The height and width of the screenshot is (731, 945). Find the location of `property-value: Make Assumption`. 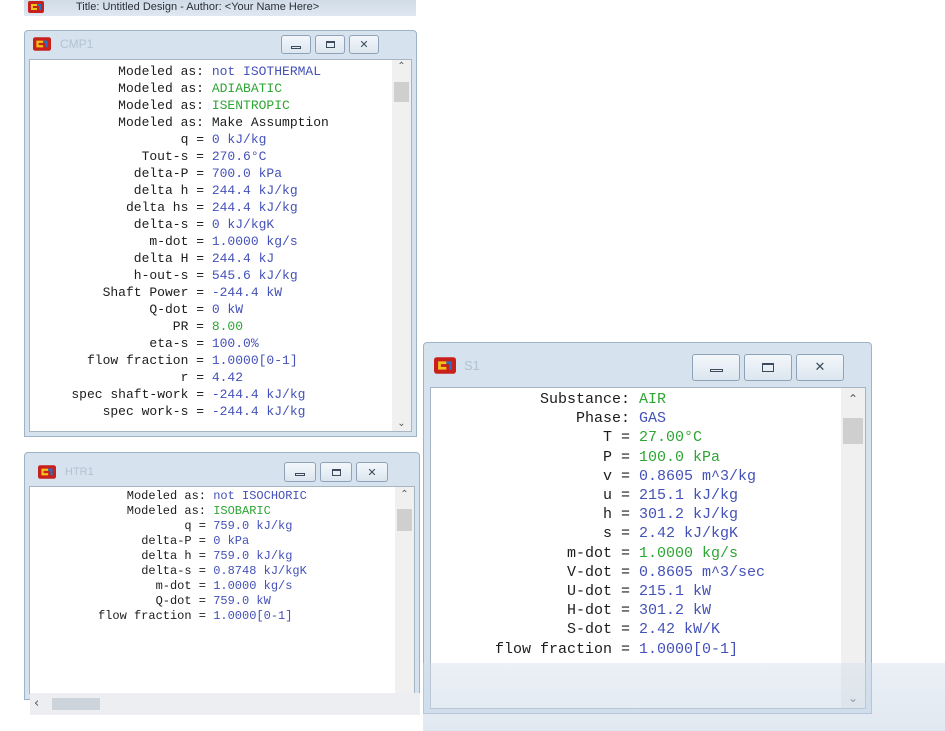

property-value: Make Assumption is located at coordinates (270, 122).